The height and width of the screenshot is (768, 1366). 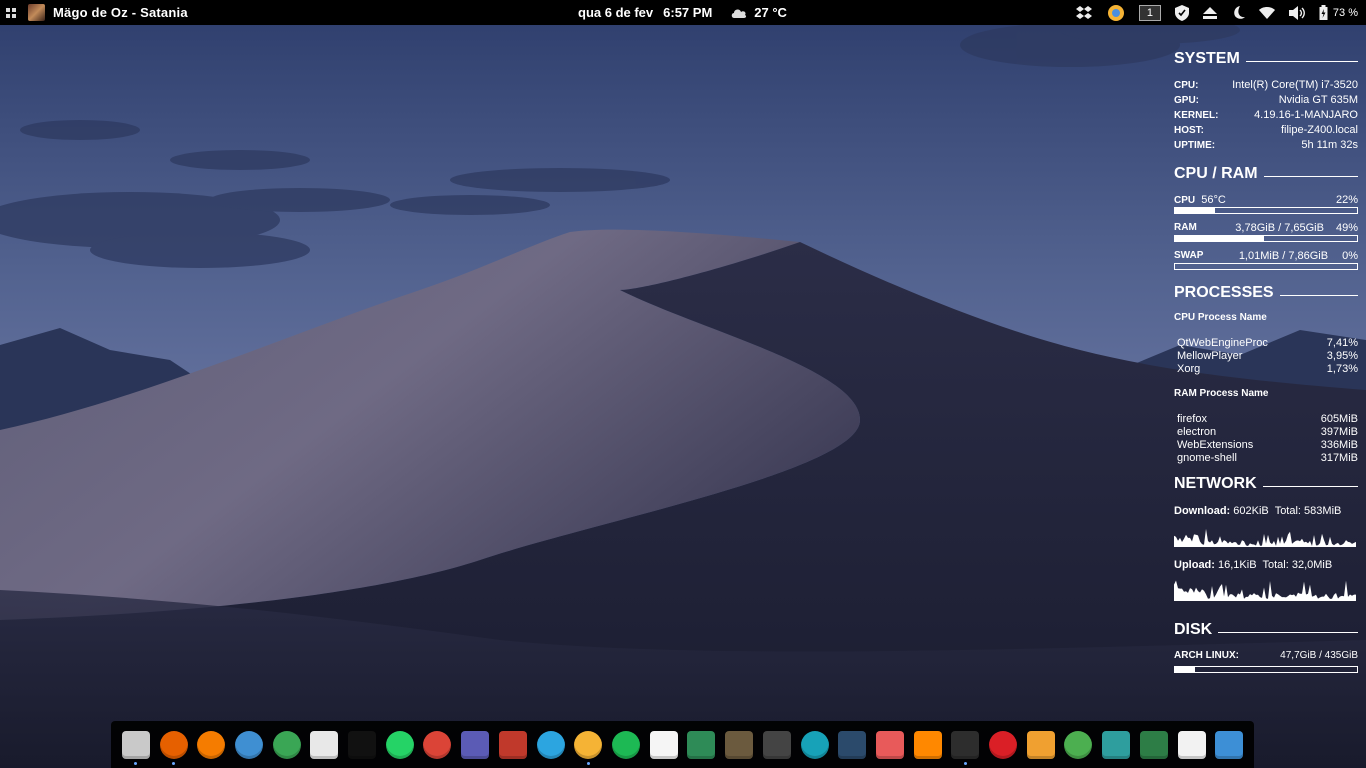 I want to click on time-label: 6:57 PM, so click(x=688, y=12).